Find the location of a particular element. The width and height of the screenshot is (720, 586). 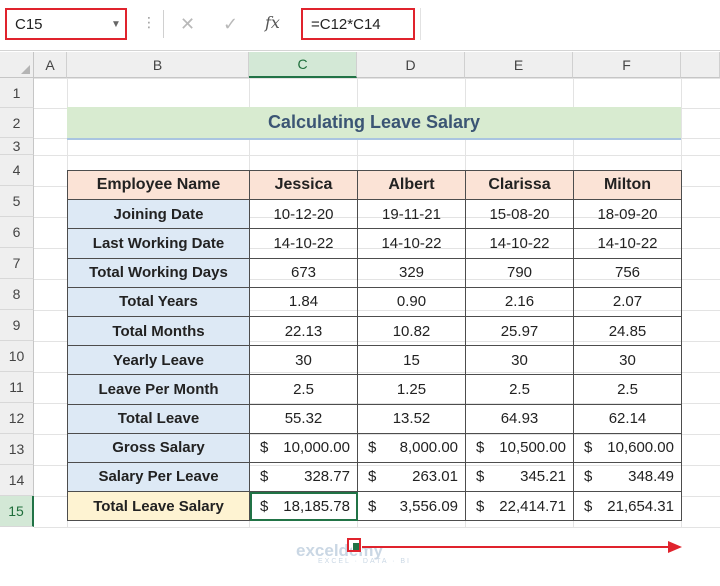

row-header-7: 7 is located at coordinates (17, 263).